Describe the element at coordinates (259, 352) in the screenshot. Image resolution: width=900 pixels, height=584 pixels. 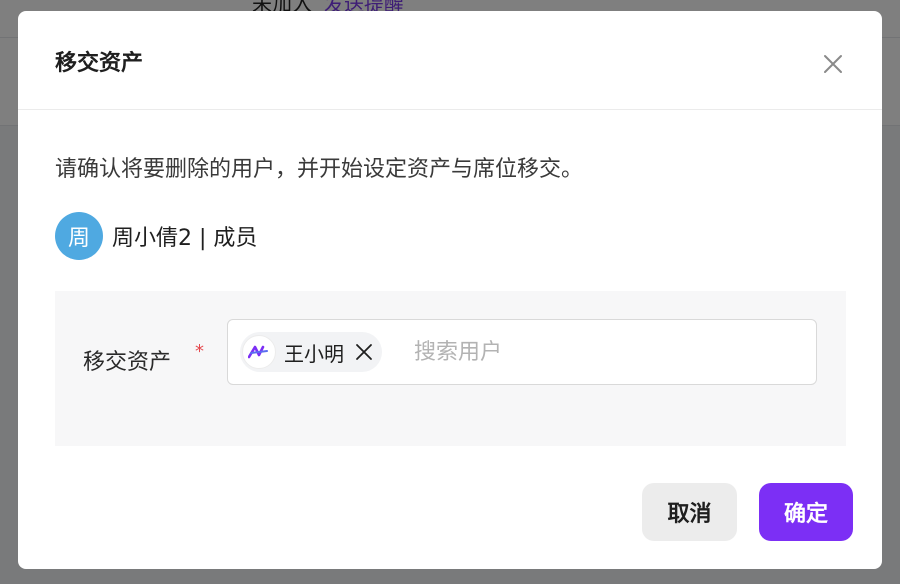
I see `logo-icon` at that location.